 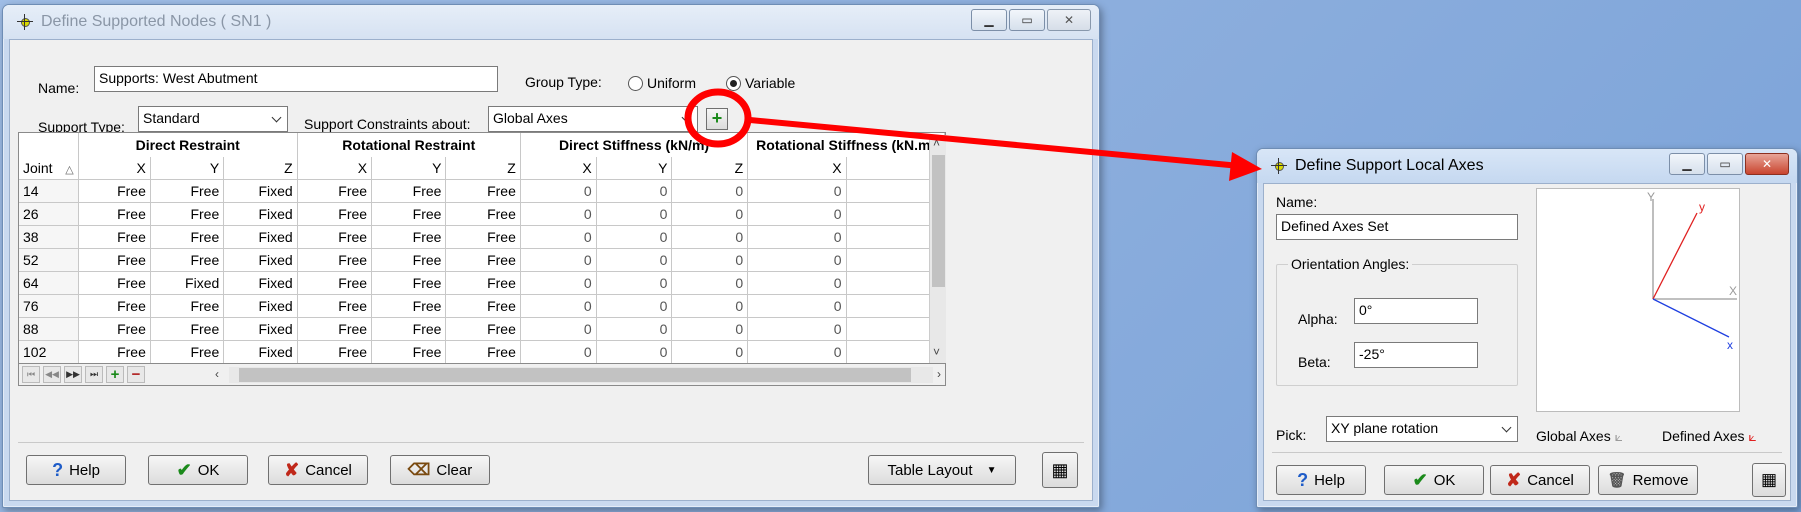 What do you see at coordinates (942, 470) in the screenshot?
I see `table-layout-button: Table Layout ▼` at bounding box center [942, 470].